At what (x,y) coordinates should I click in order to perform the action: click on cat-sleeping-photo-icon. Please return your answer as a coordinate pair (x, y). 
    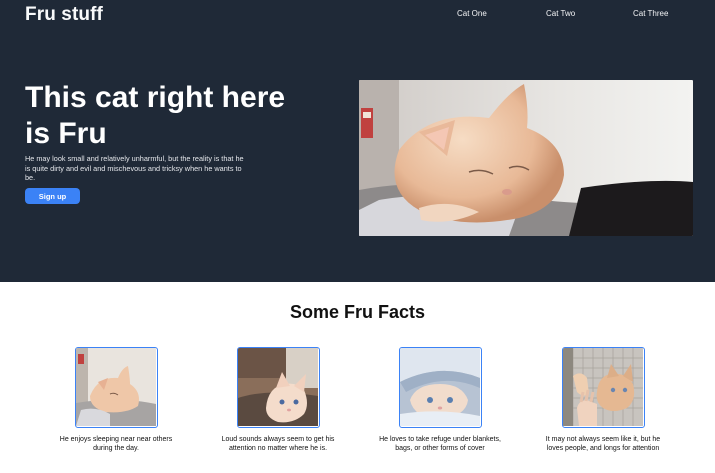
    Looking at the image, I should click on (115, 387).